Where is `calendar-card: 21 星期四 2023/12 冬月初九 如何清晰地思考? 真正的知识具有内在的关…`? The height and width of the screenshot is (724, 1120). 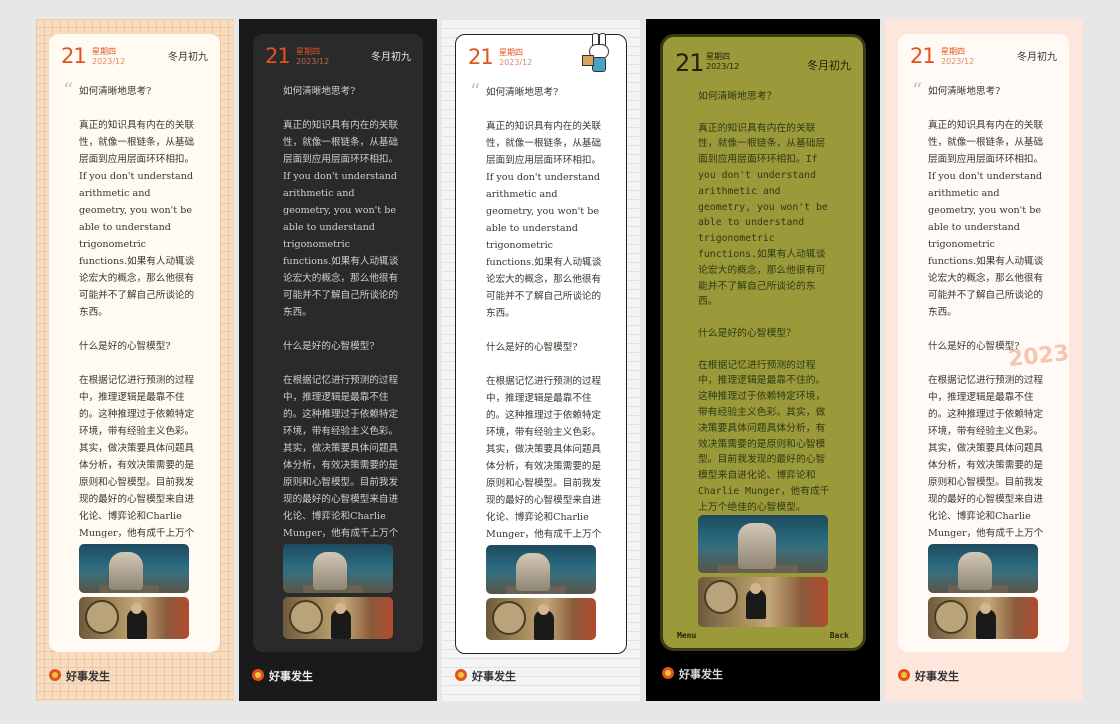
calendar-card: 21 星期四 2023/12 冬月初九 如何清晰地思考? 真正的知识具有内在的关… is located at coordinates (338, 343).